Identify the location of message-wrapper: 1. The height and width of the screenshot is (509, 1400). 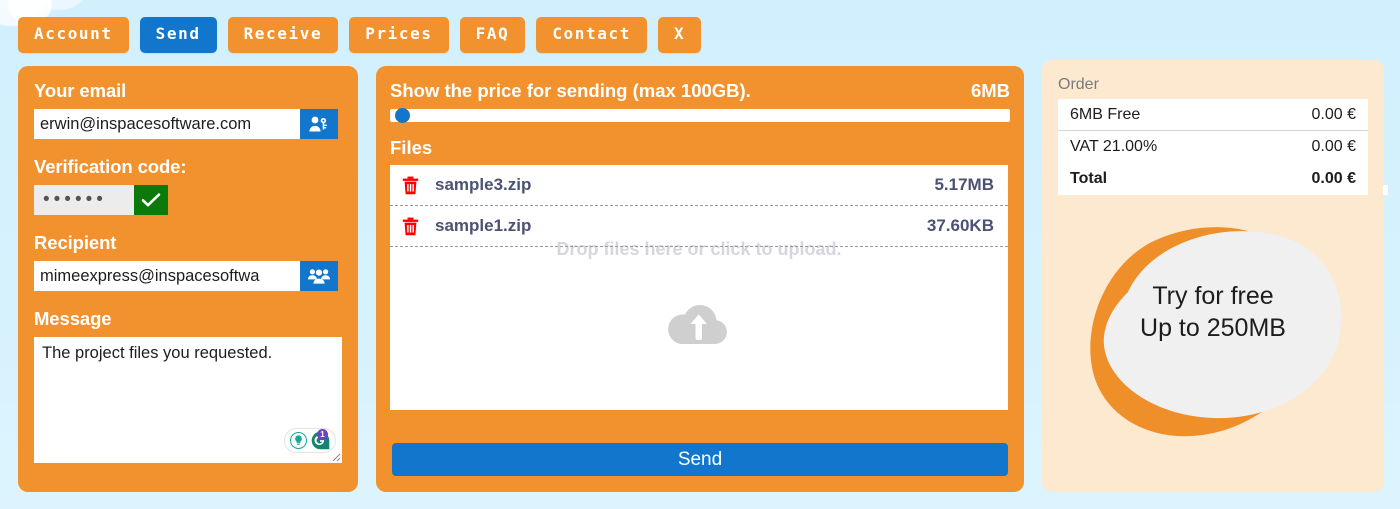
(188, 400).